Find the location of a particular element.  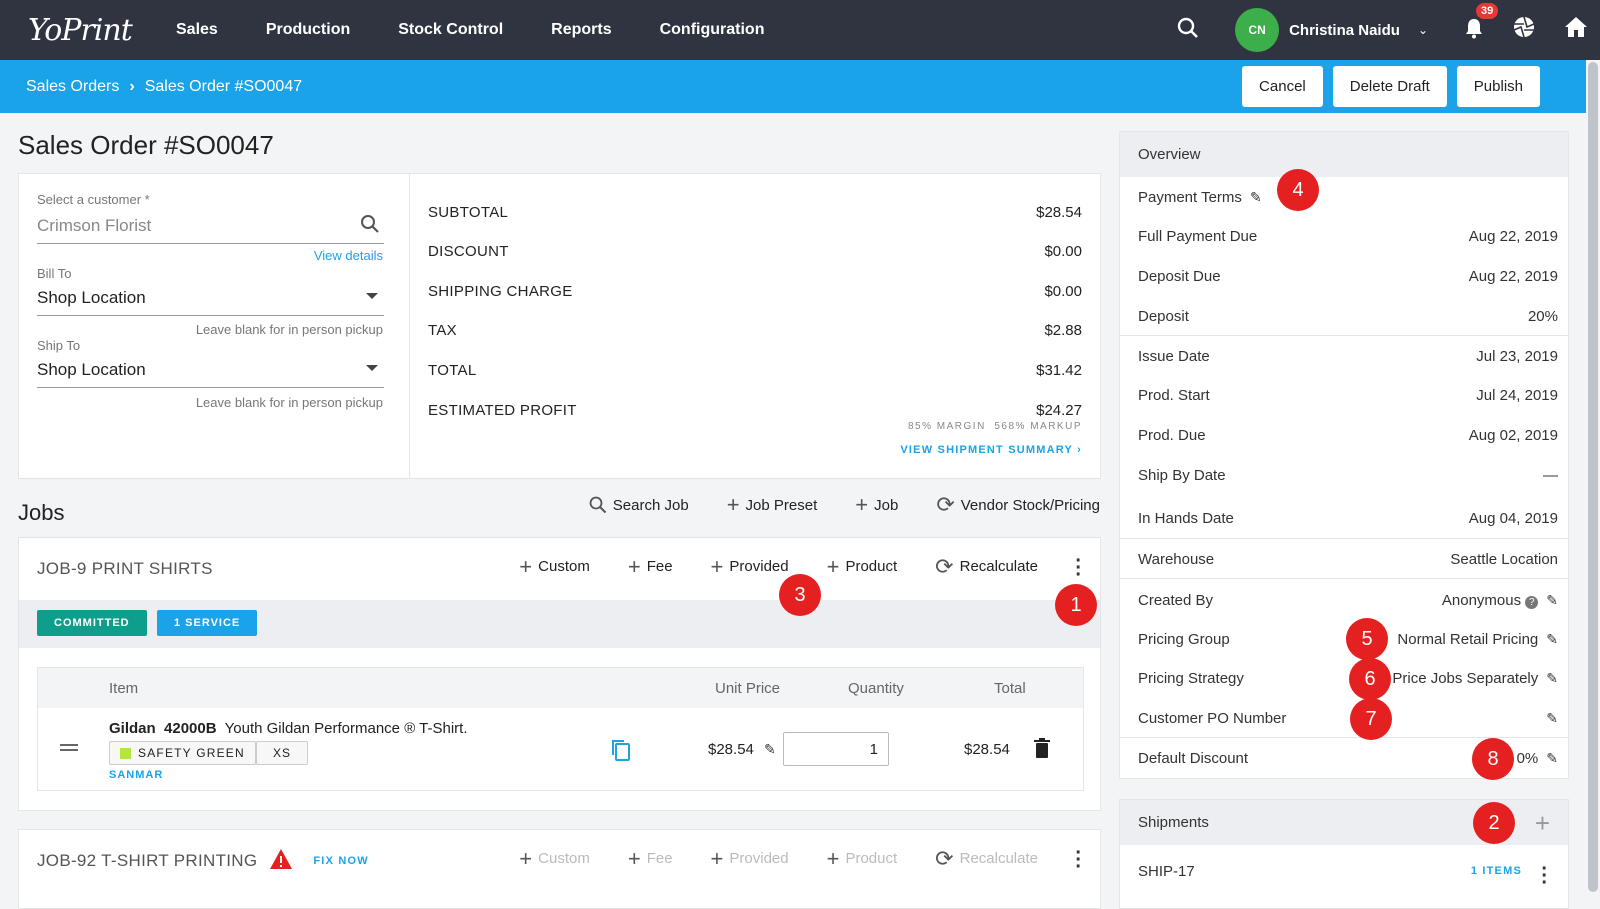

bill-to-label: Bill To is located at coordinates (54, 273).